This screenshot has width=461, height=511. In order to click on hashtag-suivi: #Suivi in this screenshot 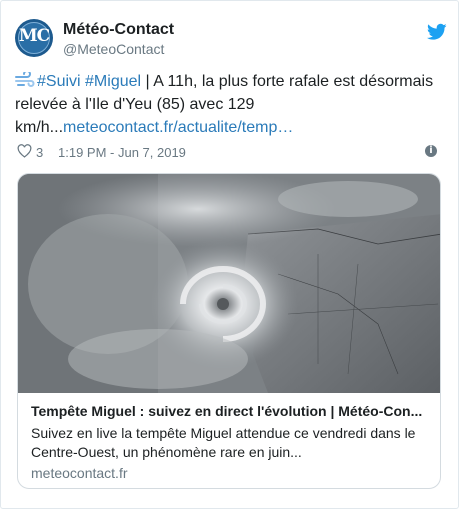, I will do `click(59, 81)`.